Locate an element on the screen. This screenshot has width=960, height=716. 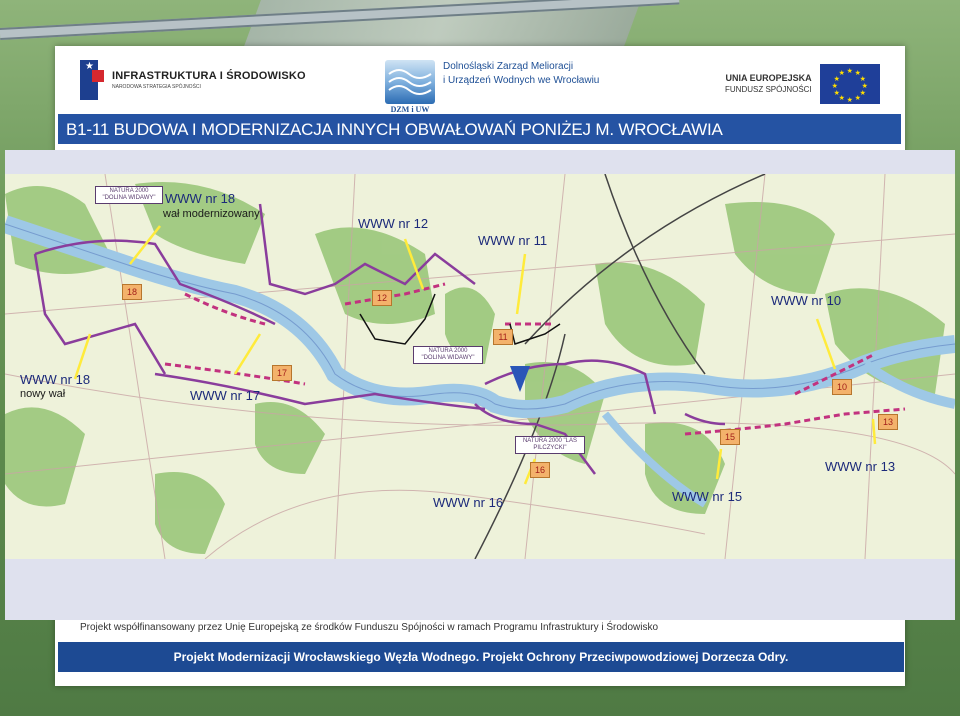
marker-13: 13 is located at coordinates (888, 422).